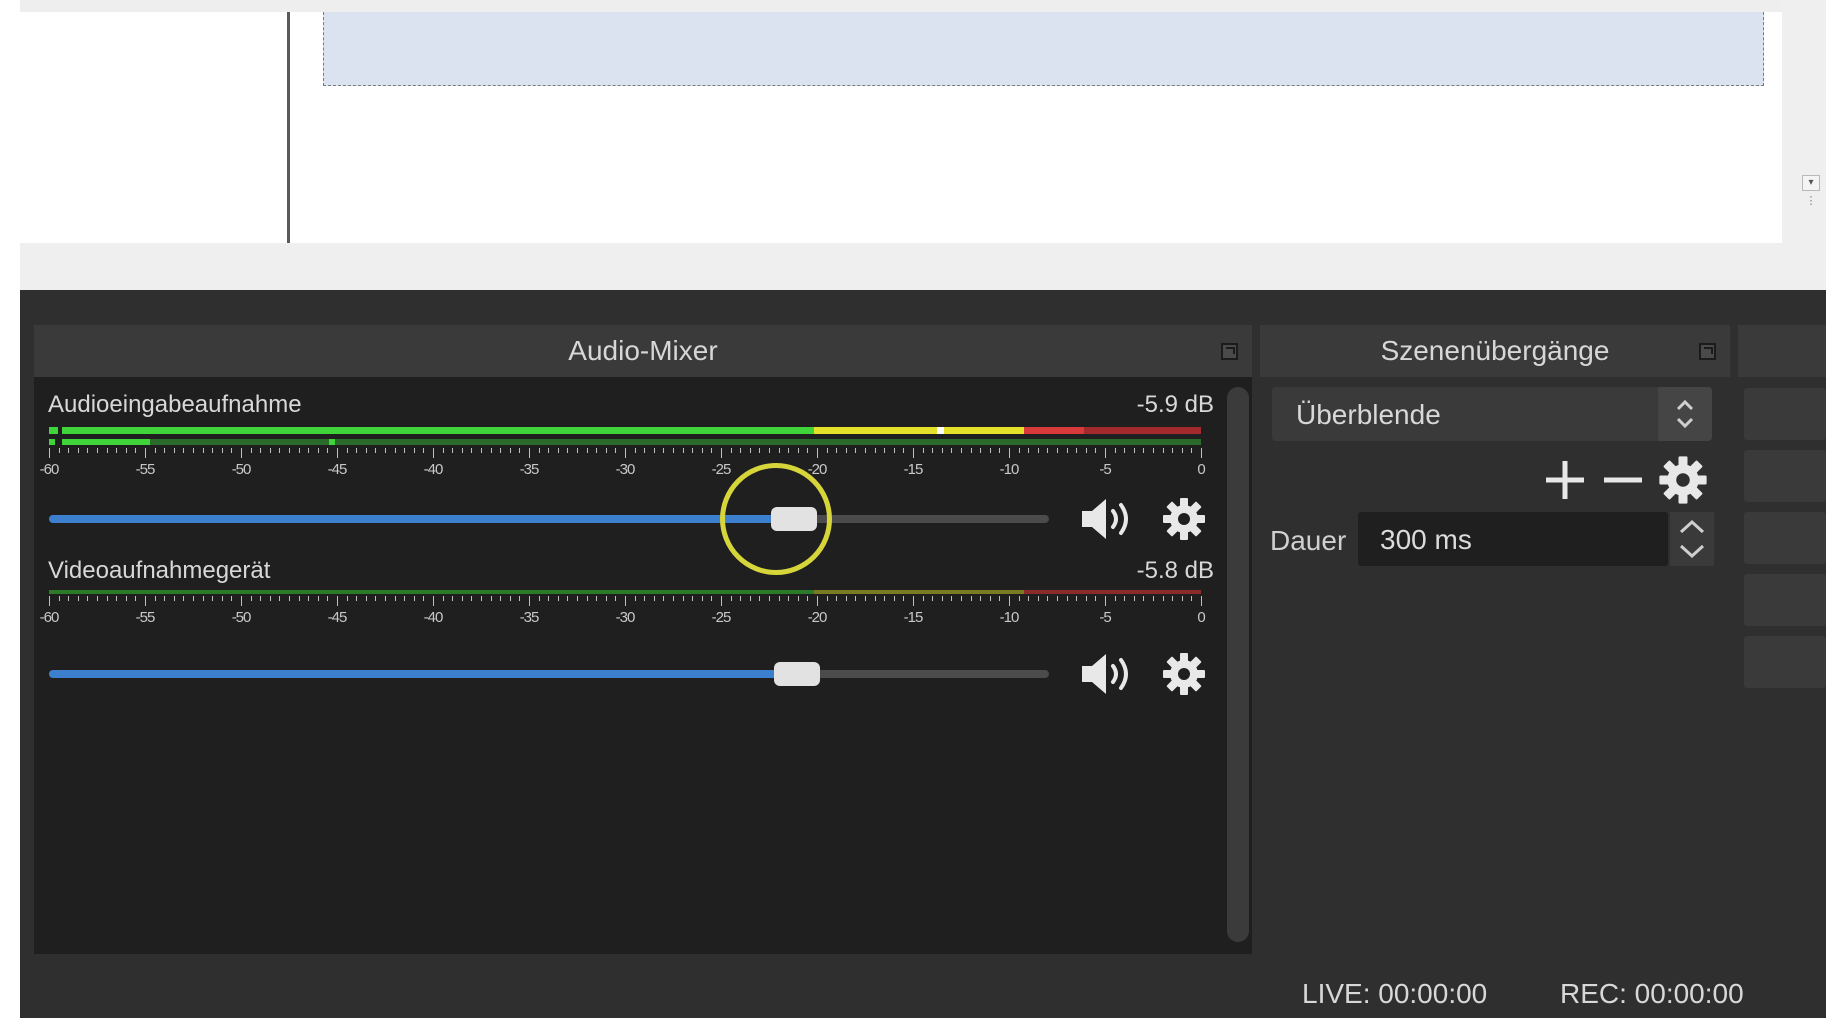 The width and height of the screenshot is (1826, 1018). What do you see at coordinates (288, 127) in the screenshot?
I see `preview-divider` at bounding box center [288, 127].